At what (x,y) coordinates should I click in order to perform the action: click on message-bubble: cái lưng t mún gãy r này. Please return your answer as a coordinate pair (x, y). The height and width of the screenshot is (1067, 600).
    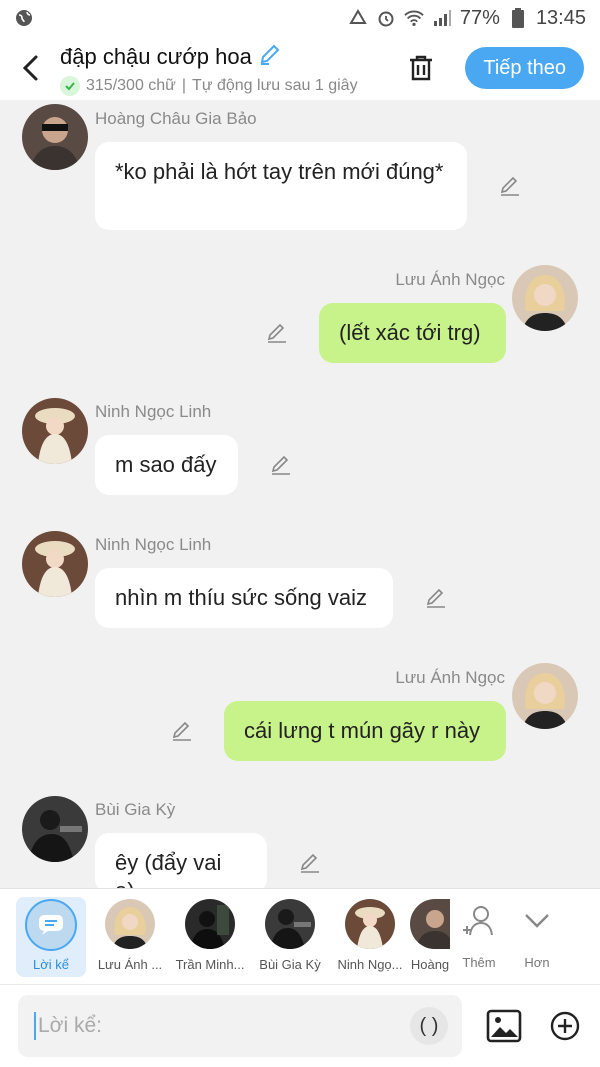
    Looking at the image, I should click on (365, 731).